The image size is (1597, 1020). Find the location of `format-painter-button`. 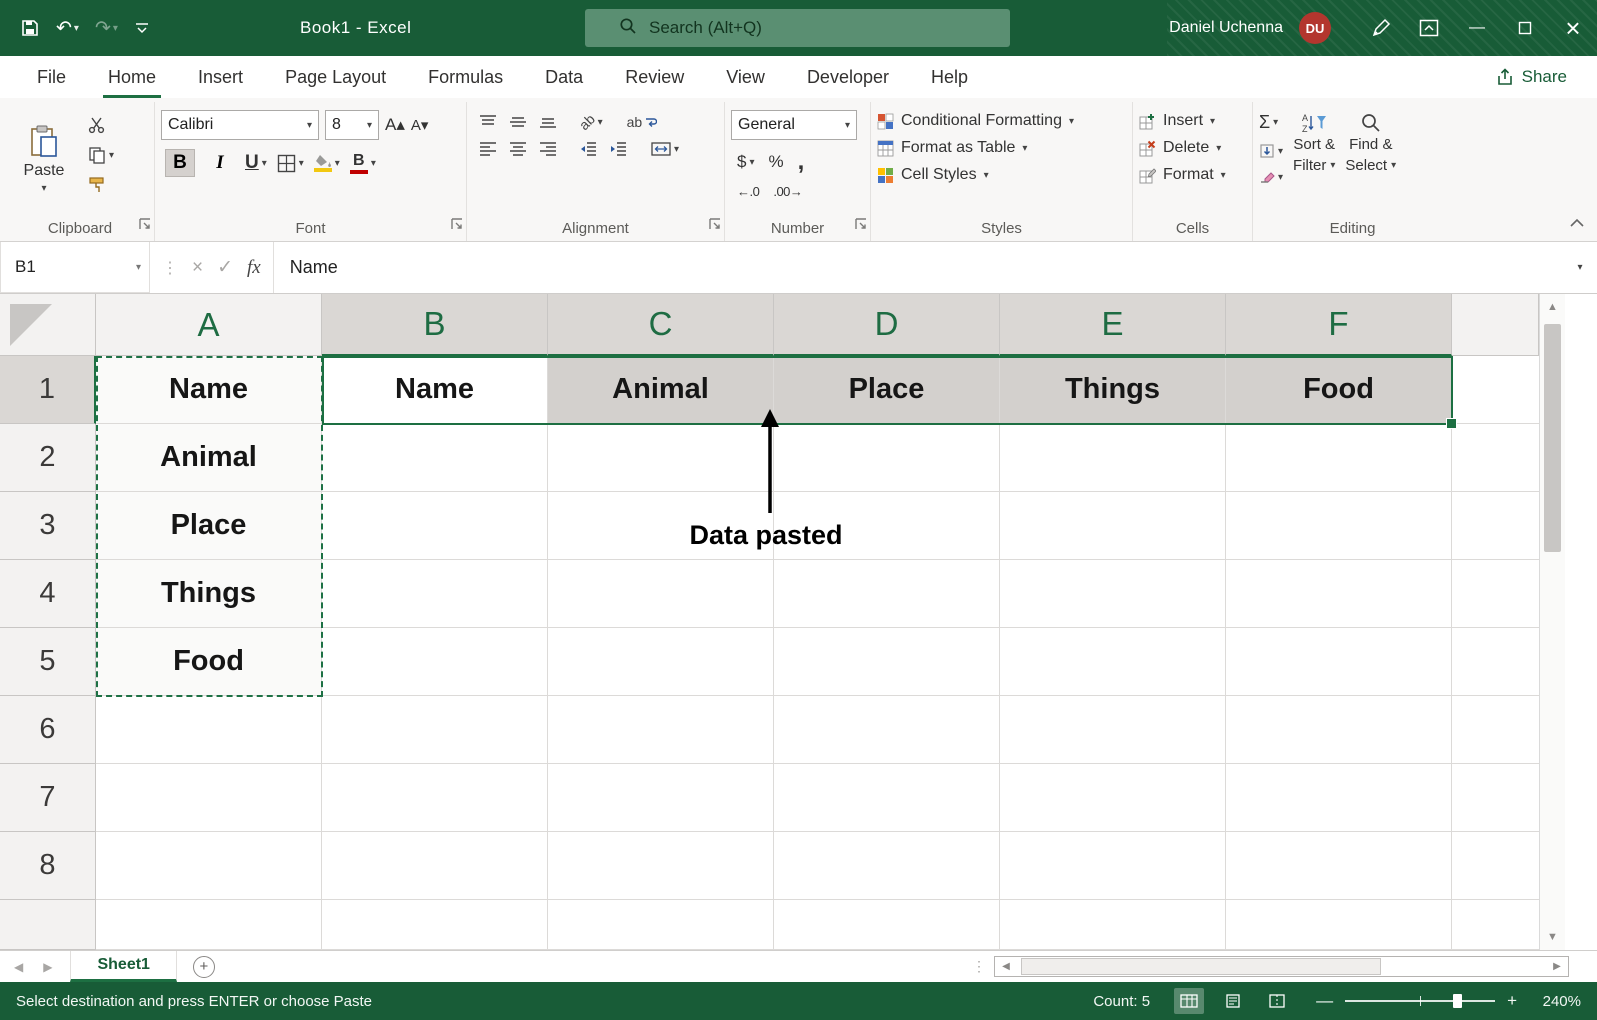

format-painter-button is located at coordinates (101, 185).